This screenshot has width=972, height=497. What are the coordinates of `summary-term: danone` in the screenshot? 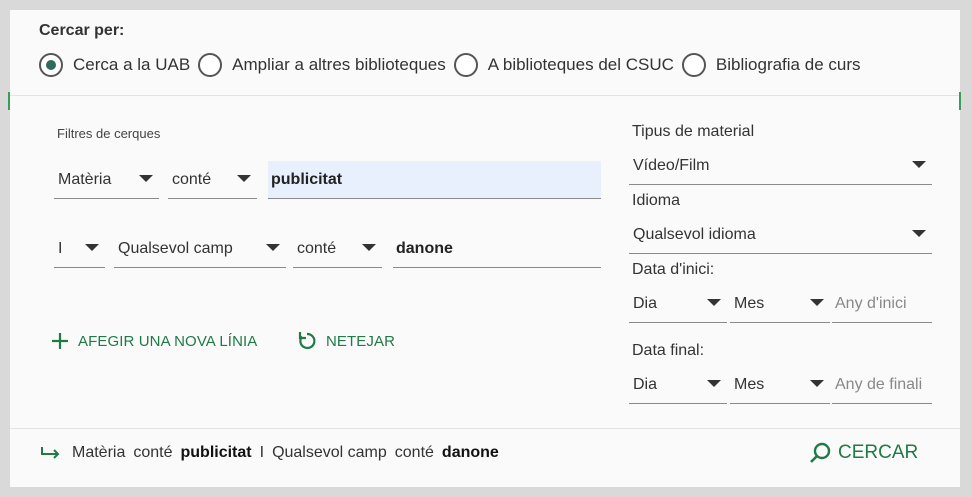 It's located at (470, 452).